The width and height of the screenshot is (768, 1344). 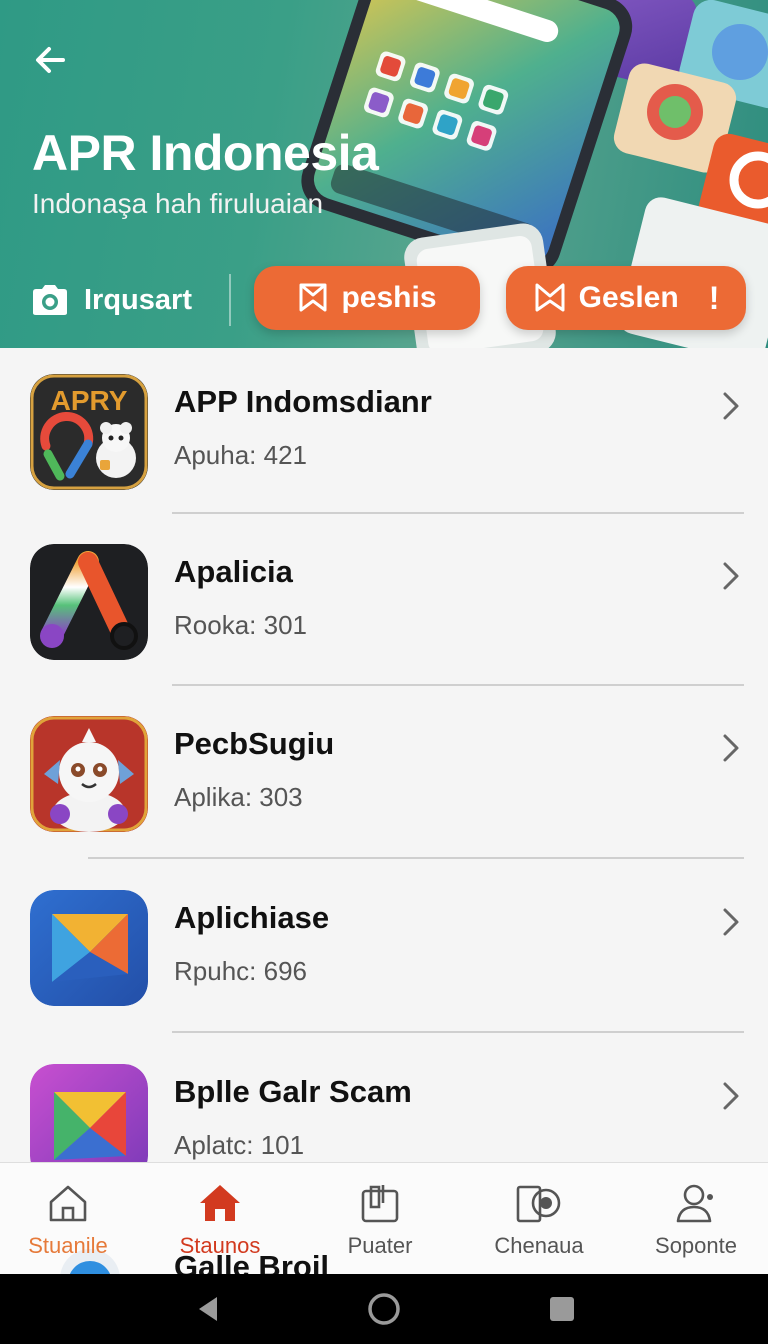 I want to click on app-icon-apalicia, so click(x=89, y=602).